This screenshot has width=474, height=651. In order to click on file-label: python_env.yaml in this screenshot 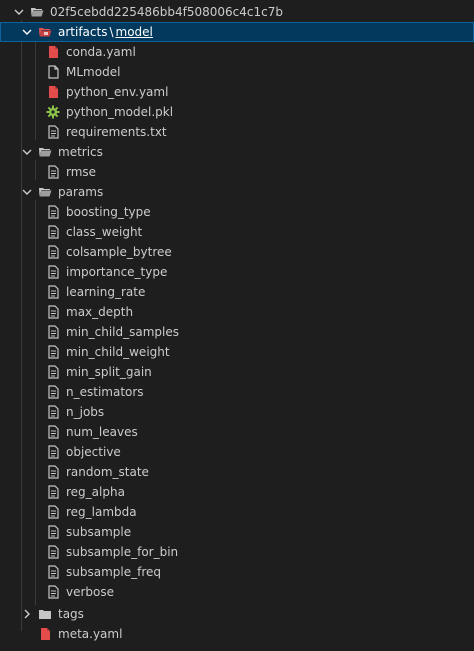, I will do `click(117, 92)`.